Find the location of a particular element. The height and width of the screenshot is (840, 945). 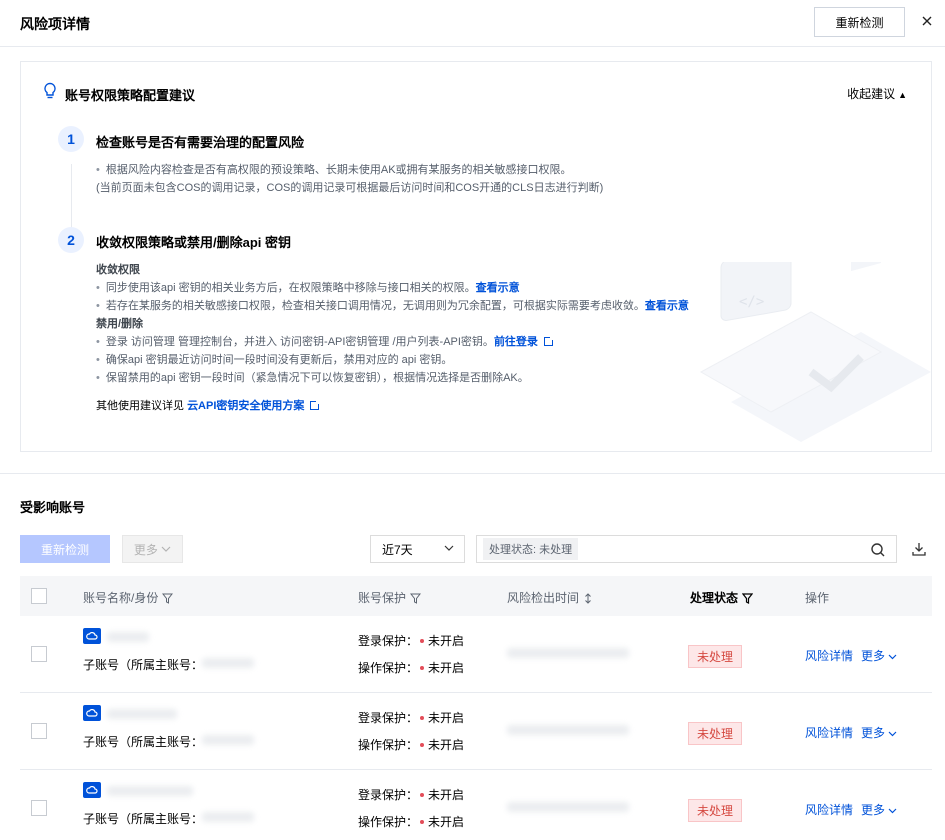

close-icon is located at coordinates (927, 21).